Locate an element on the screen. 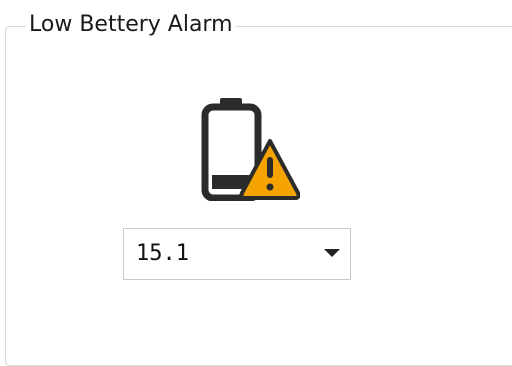 This screenshot has width=512, height=366. low-battery-warning-icon is located at coordinates (248, 149).